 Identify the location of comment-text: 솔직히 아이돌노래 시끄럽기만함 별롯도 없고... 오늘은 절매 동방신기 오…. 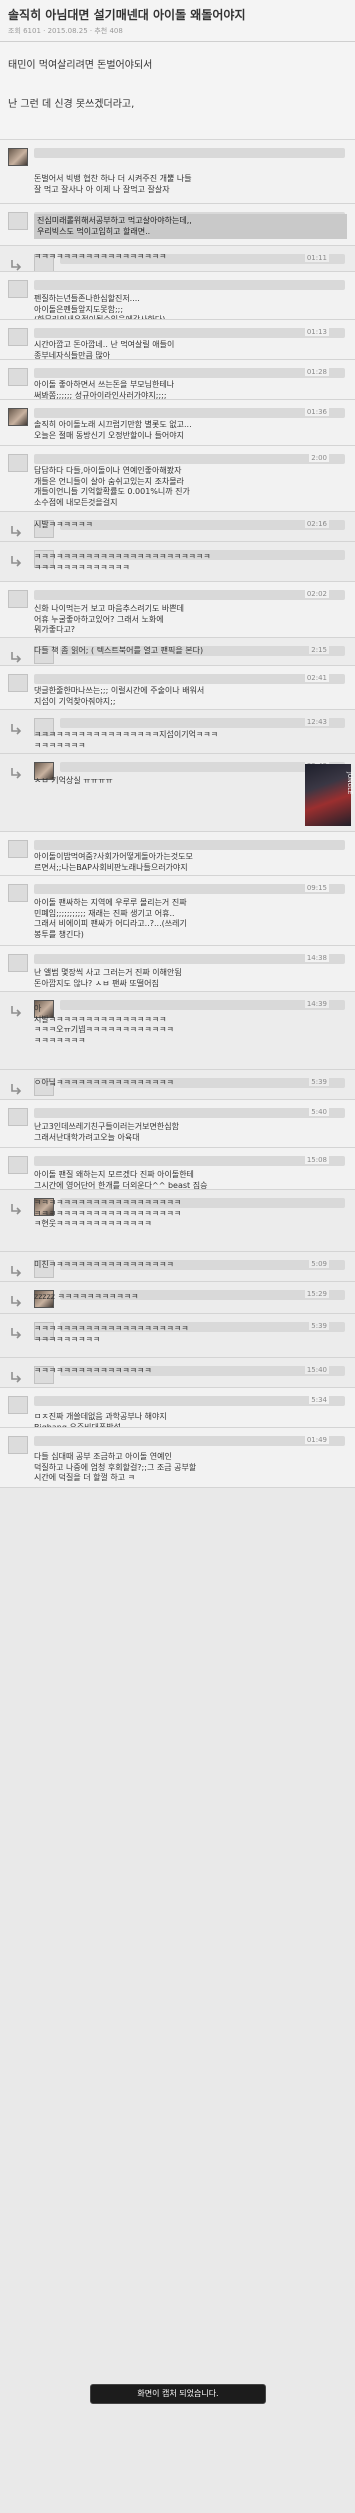
(113, 430).